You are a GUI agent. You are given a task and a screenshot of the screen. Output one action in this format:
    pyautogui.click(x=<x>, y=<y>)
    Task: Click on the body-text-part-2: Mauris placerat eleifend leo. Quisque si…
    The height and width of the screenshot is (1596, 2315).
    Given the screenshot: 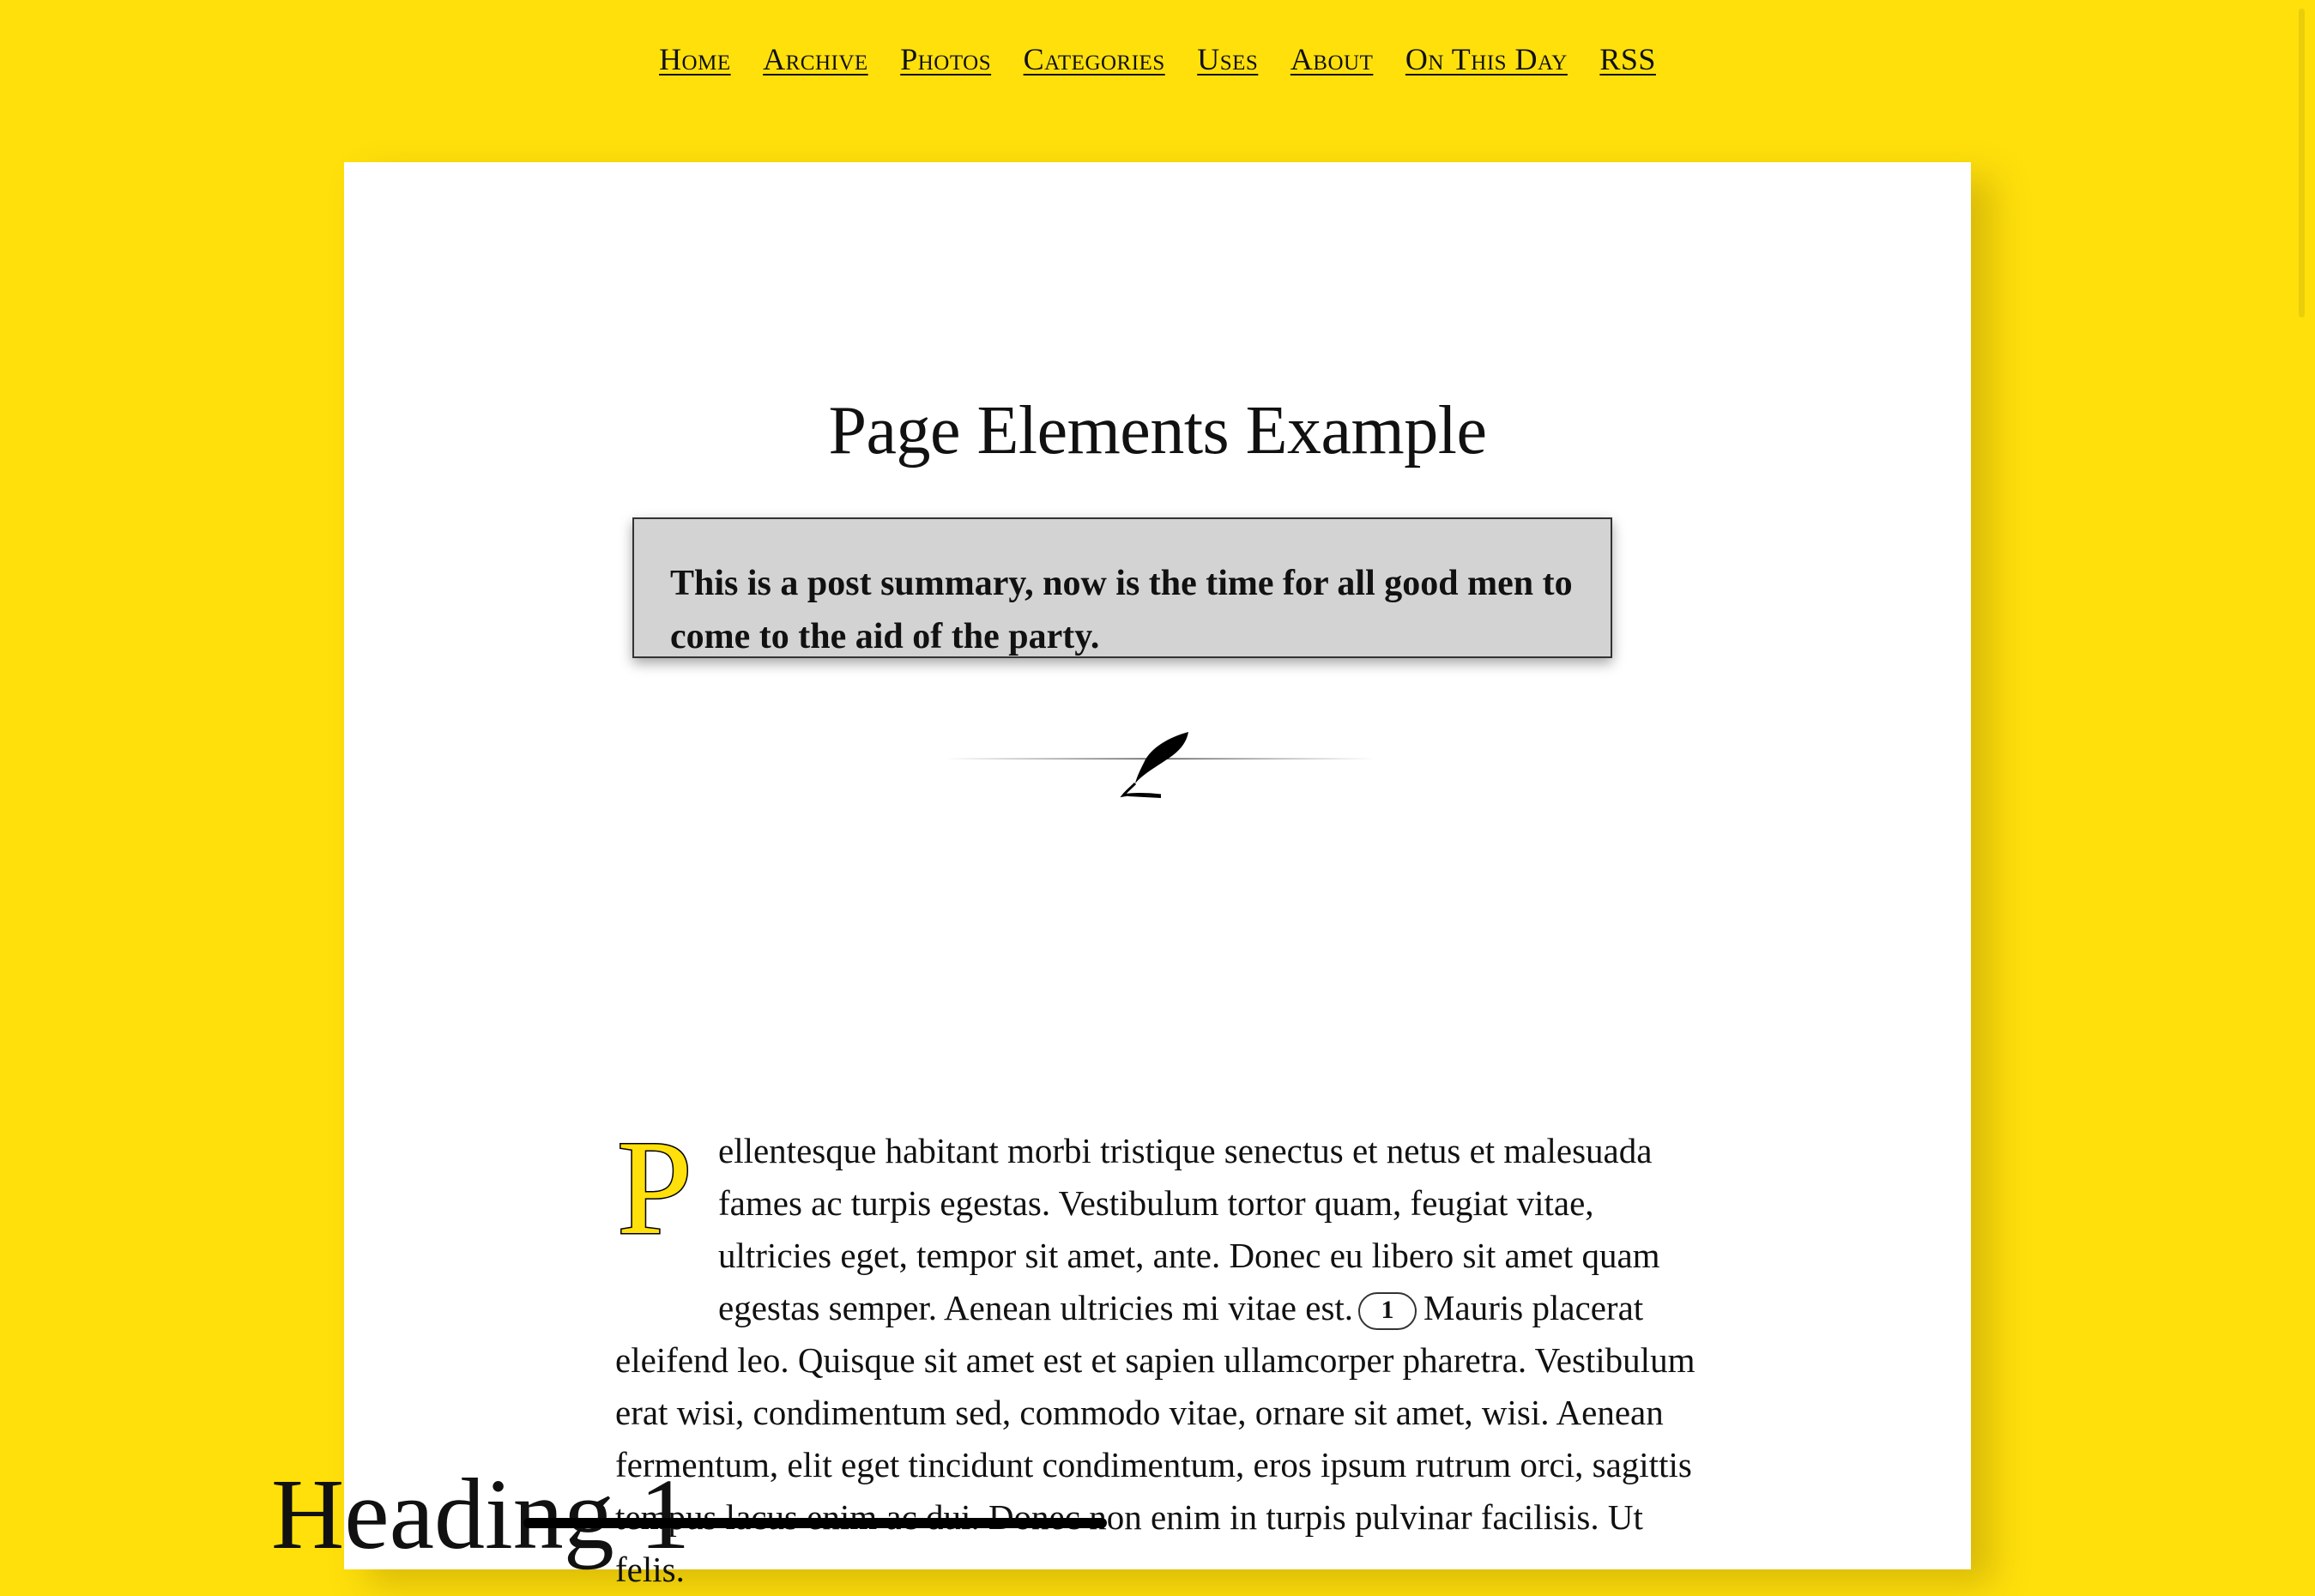 What is the action you would take?
    pyautogui.click(x=1155, y=1438)
    